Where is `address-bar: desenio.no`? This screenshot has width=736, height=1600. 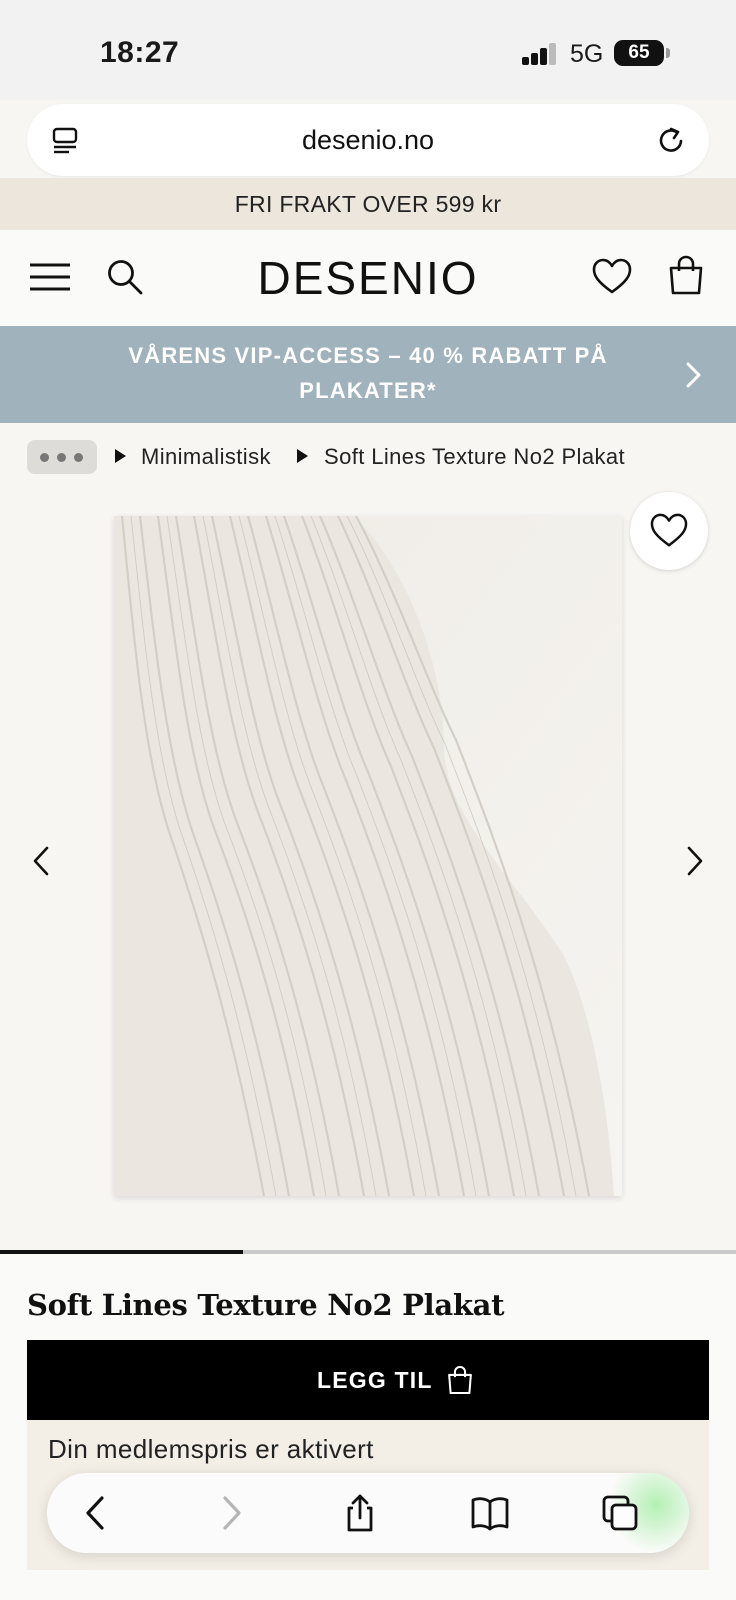
address-bar: desenio.no is located at coordinates (368, 140).